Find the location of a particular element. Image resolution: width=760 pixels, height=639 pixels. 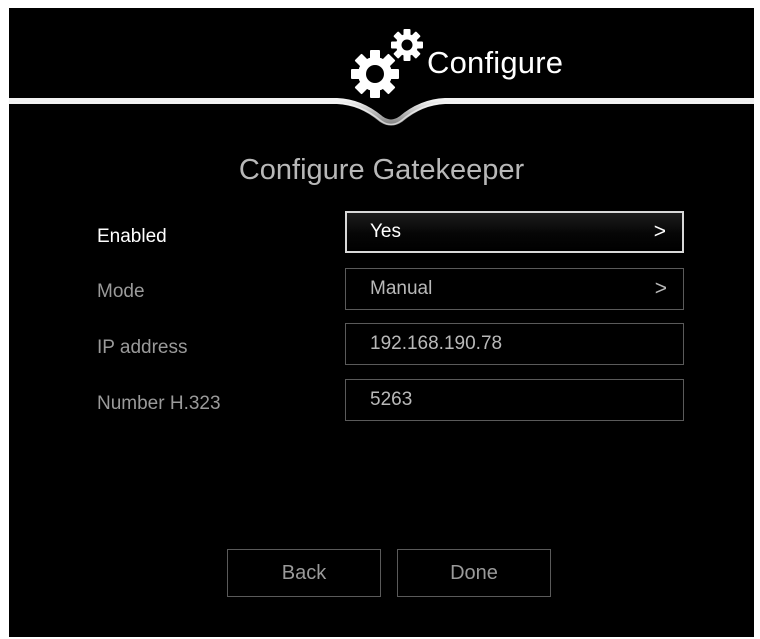

ip-address-value: 192.168.190.78 is located at coordinates (436, 343).